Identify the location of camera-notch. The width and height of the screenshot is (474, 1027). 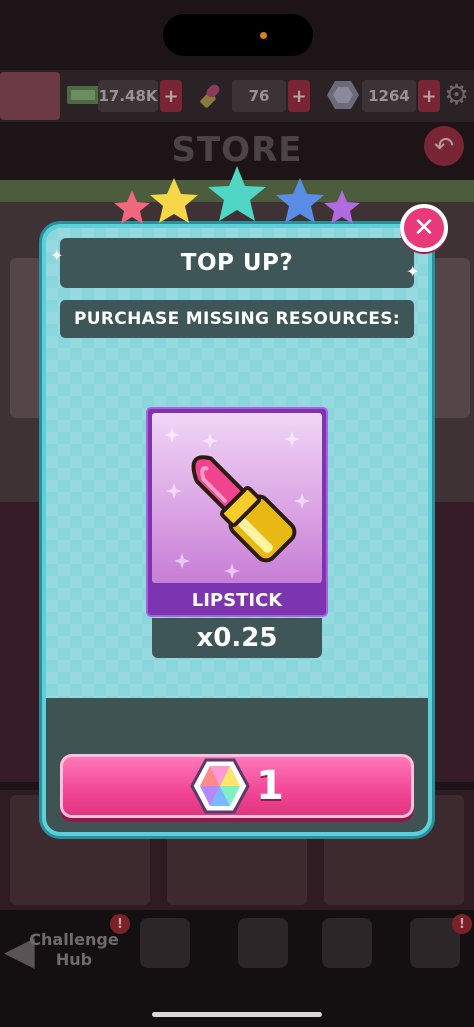
(238, 35).